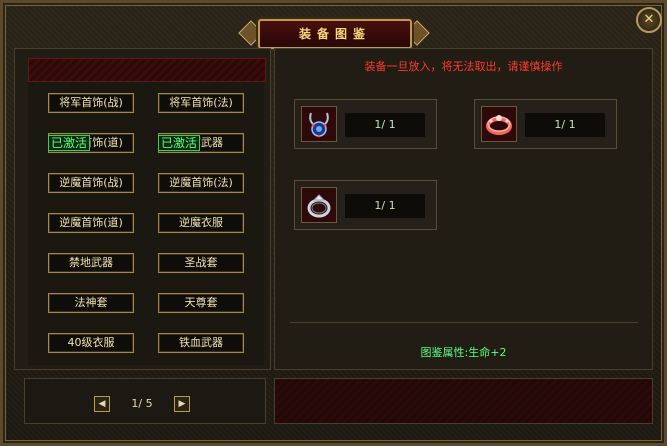 This screenshot has width=667, height=446. Describe the element at coordinates (91, 223) in the screenshot. I see `set-button-demon-jewelry-taoist: 逆魔首饰(道)` at that location.